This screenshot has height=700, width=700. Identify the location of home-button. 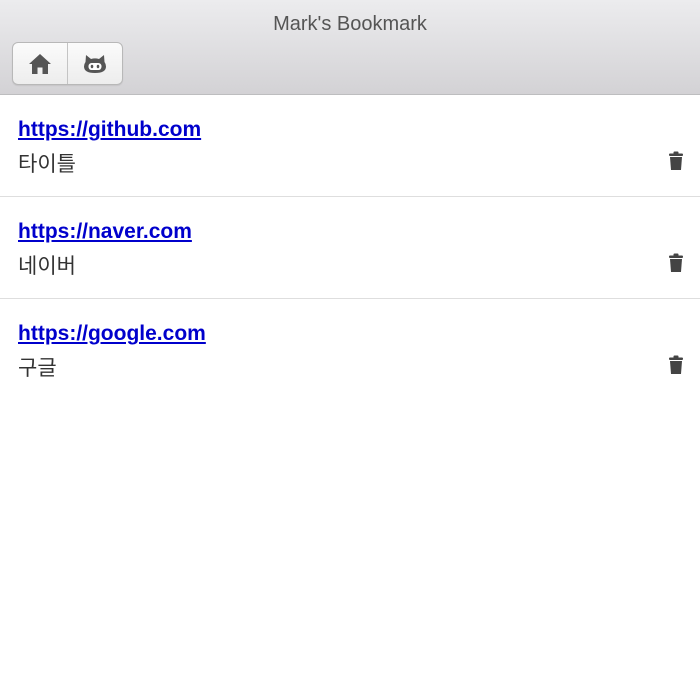
(40, 63).